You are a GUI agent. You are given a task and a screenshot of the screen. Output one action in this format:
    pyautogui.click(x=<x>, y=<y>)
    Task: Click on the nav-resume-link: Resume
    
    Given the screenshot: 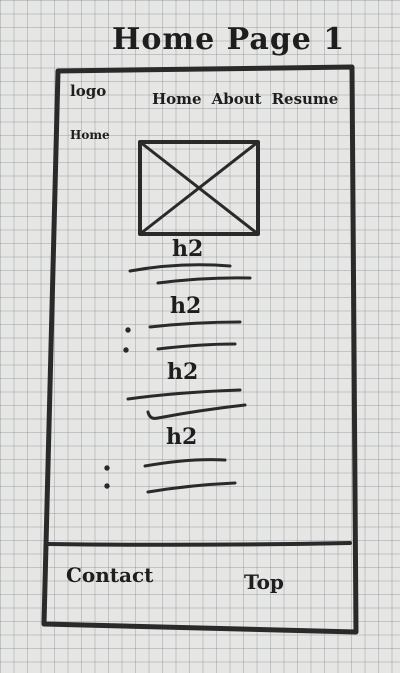 What is the action you would take?
    pyautogui.click(x=305, y=99)
    